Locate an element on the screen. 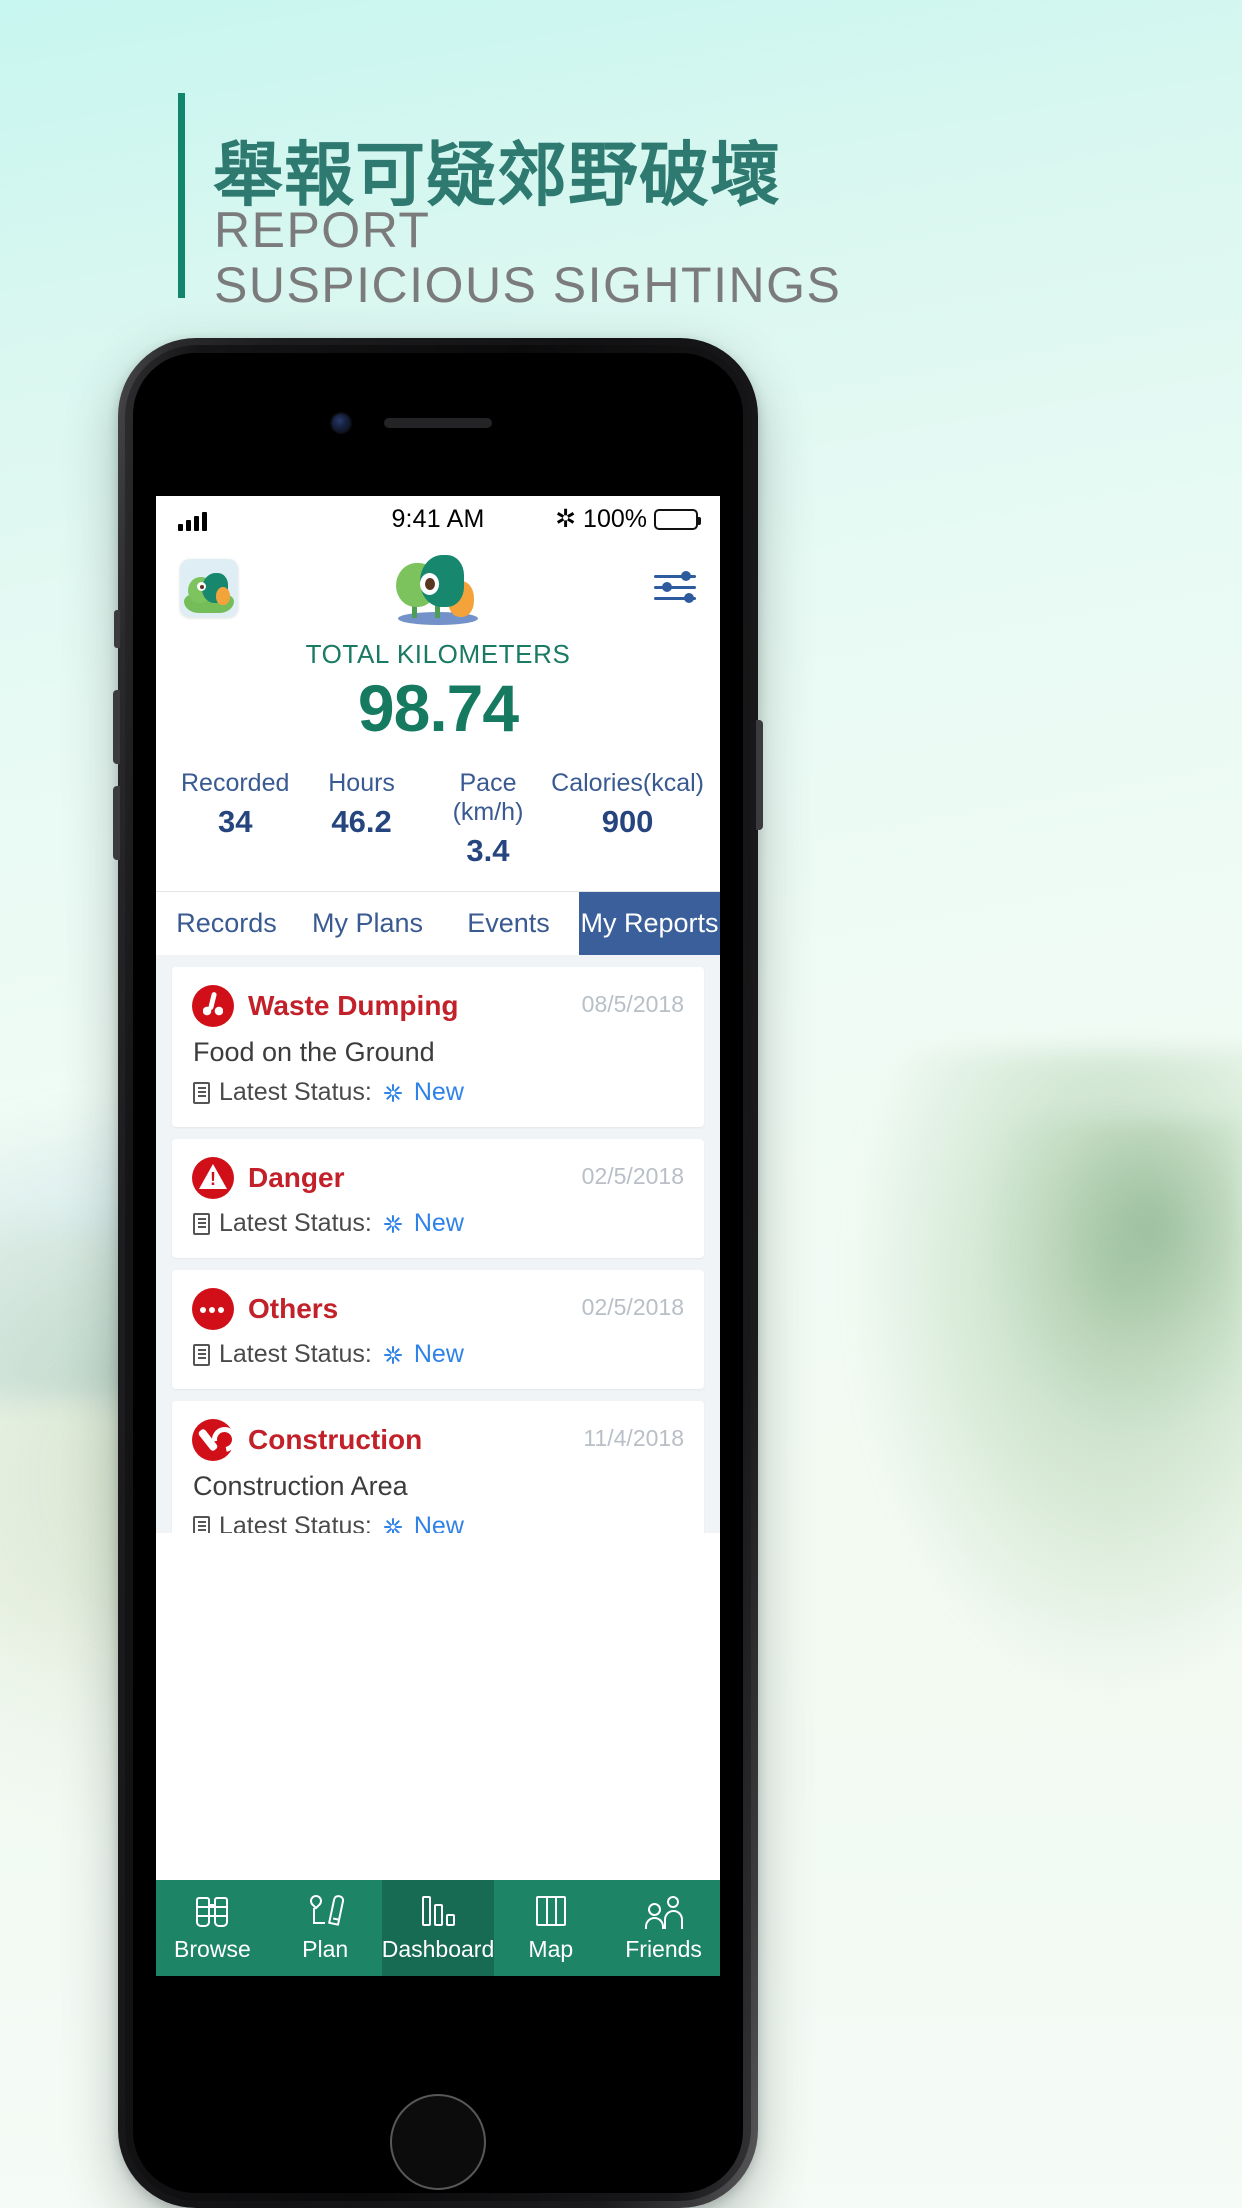 The height and width of the screenshot is (2208, 1242). report-type: Waste Dumping is located at coordinates (353, 1006).